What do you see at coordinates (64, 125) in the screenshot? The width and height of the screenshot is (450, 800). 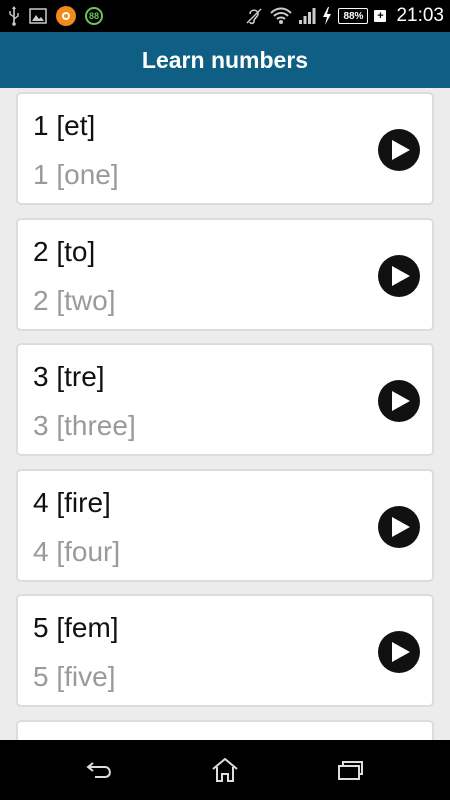 I see `number-word: 1 [et]` at bounding box center [64, 125].